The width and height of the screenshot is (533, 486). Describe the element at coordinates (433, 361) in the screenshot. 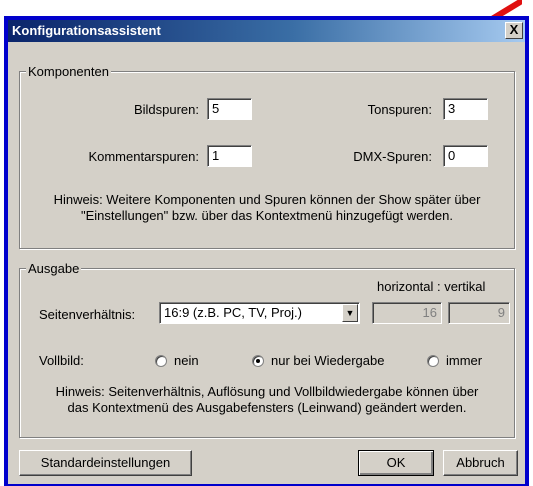

I see `radio-immer` at that location.